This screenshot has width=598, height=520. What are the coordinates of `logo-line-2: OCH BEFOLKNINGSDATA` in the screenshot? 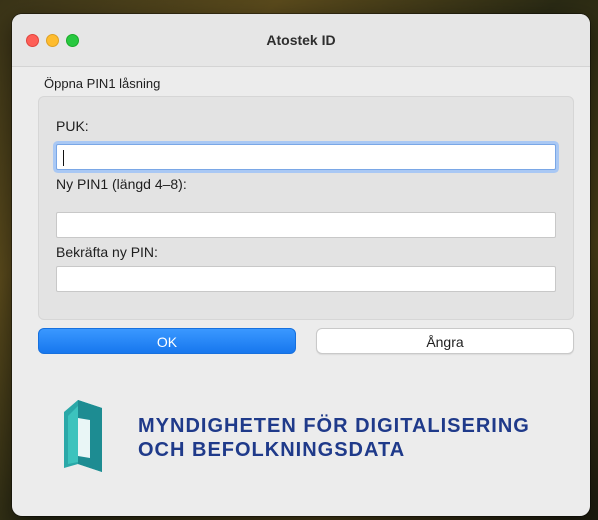 It's located at (272, 450).